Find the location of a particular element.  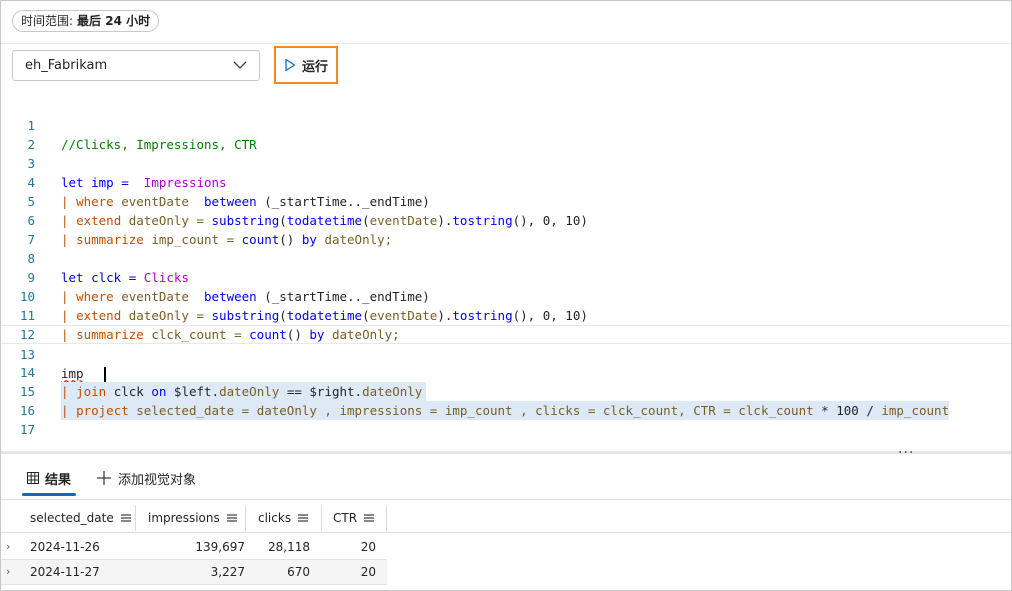

grid-icon is located at coordinates (33, 478).